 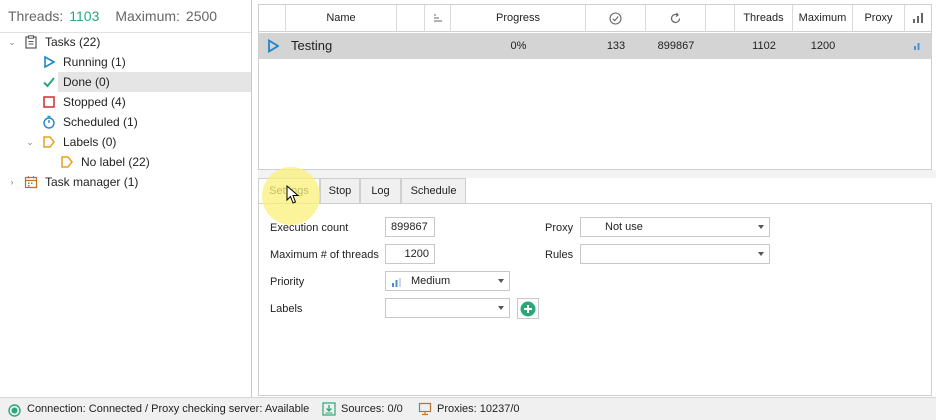 What do you see at coordinates (329, 411) in the screenshot?
I see `download-icon` at bounding box center [329, 411].